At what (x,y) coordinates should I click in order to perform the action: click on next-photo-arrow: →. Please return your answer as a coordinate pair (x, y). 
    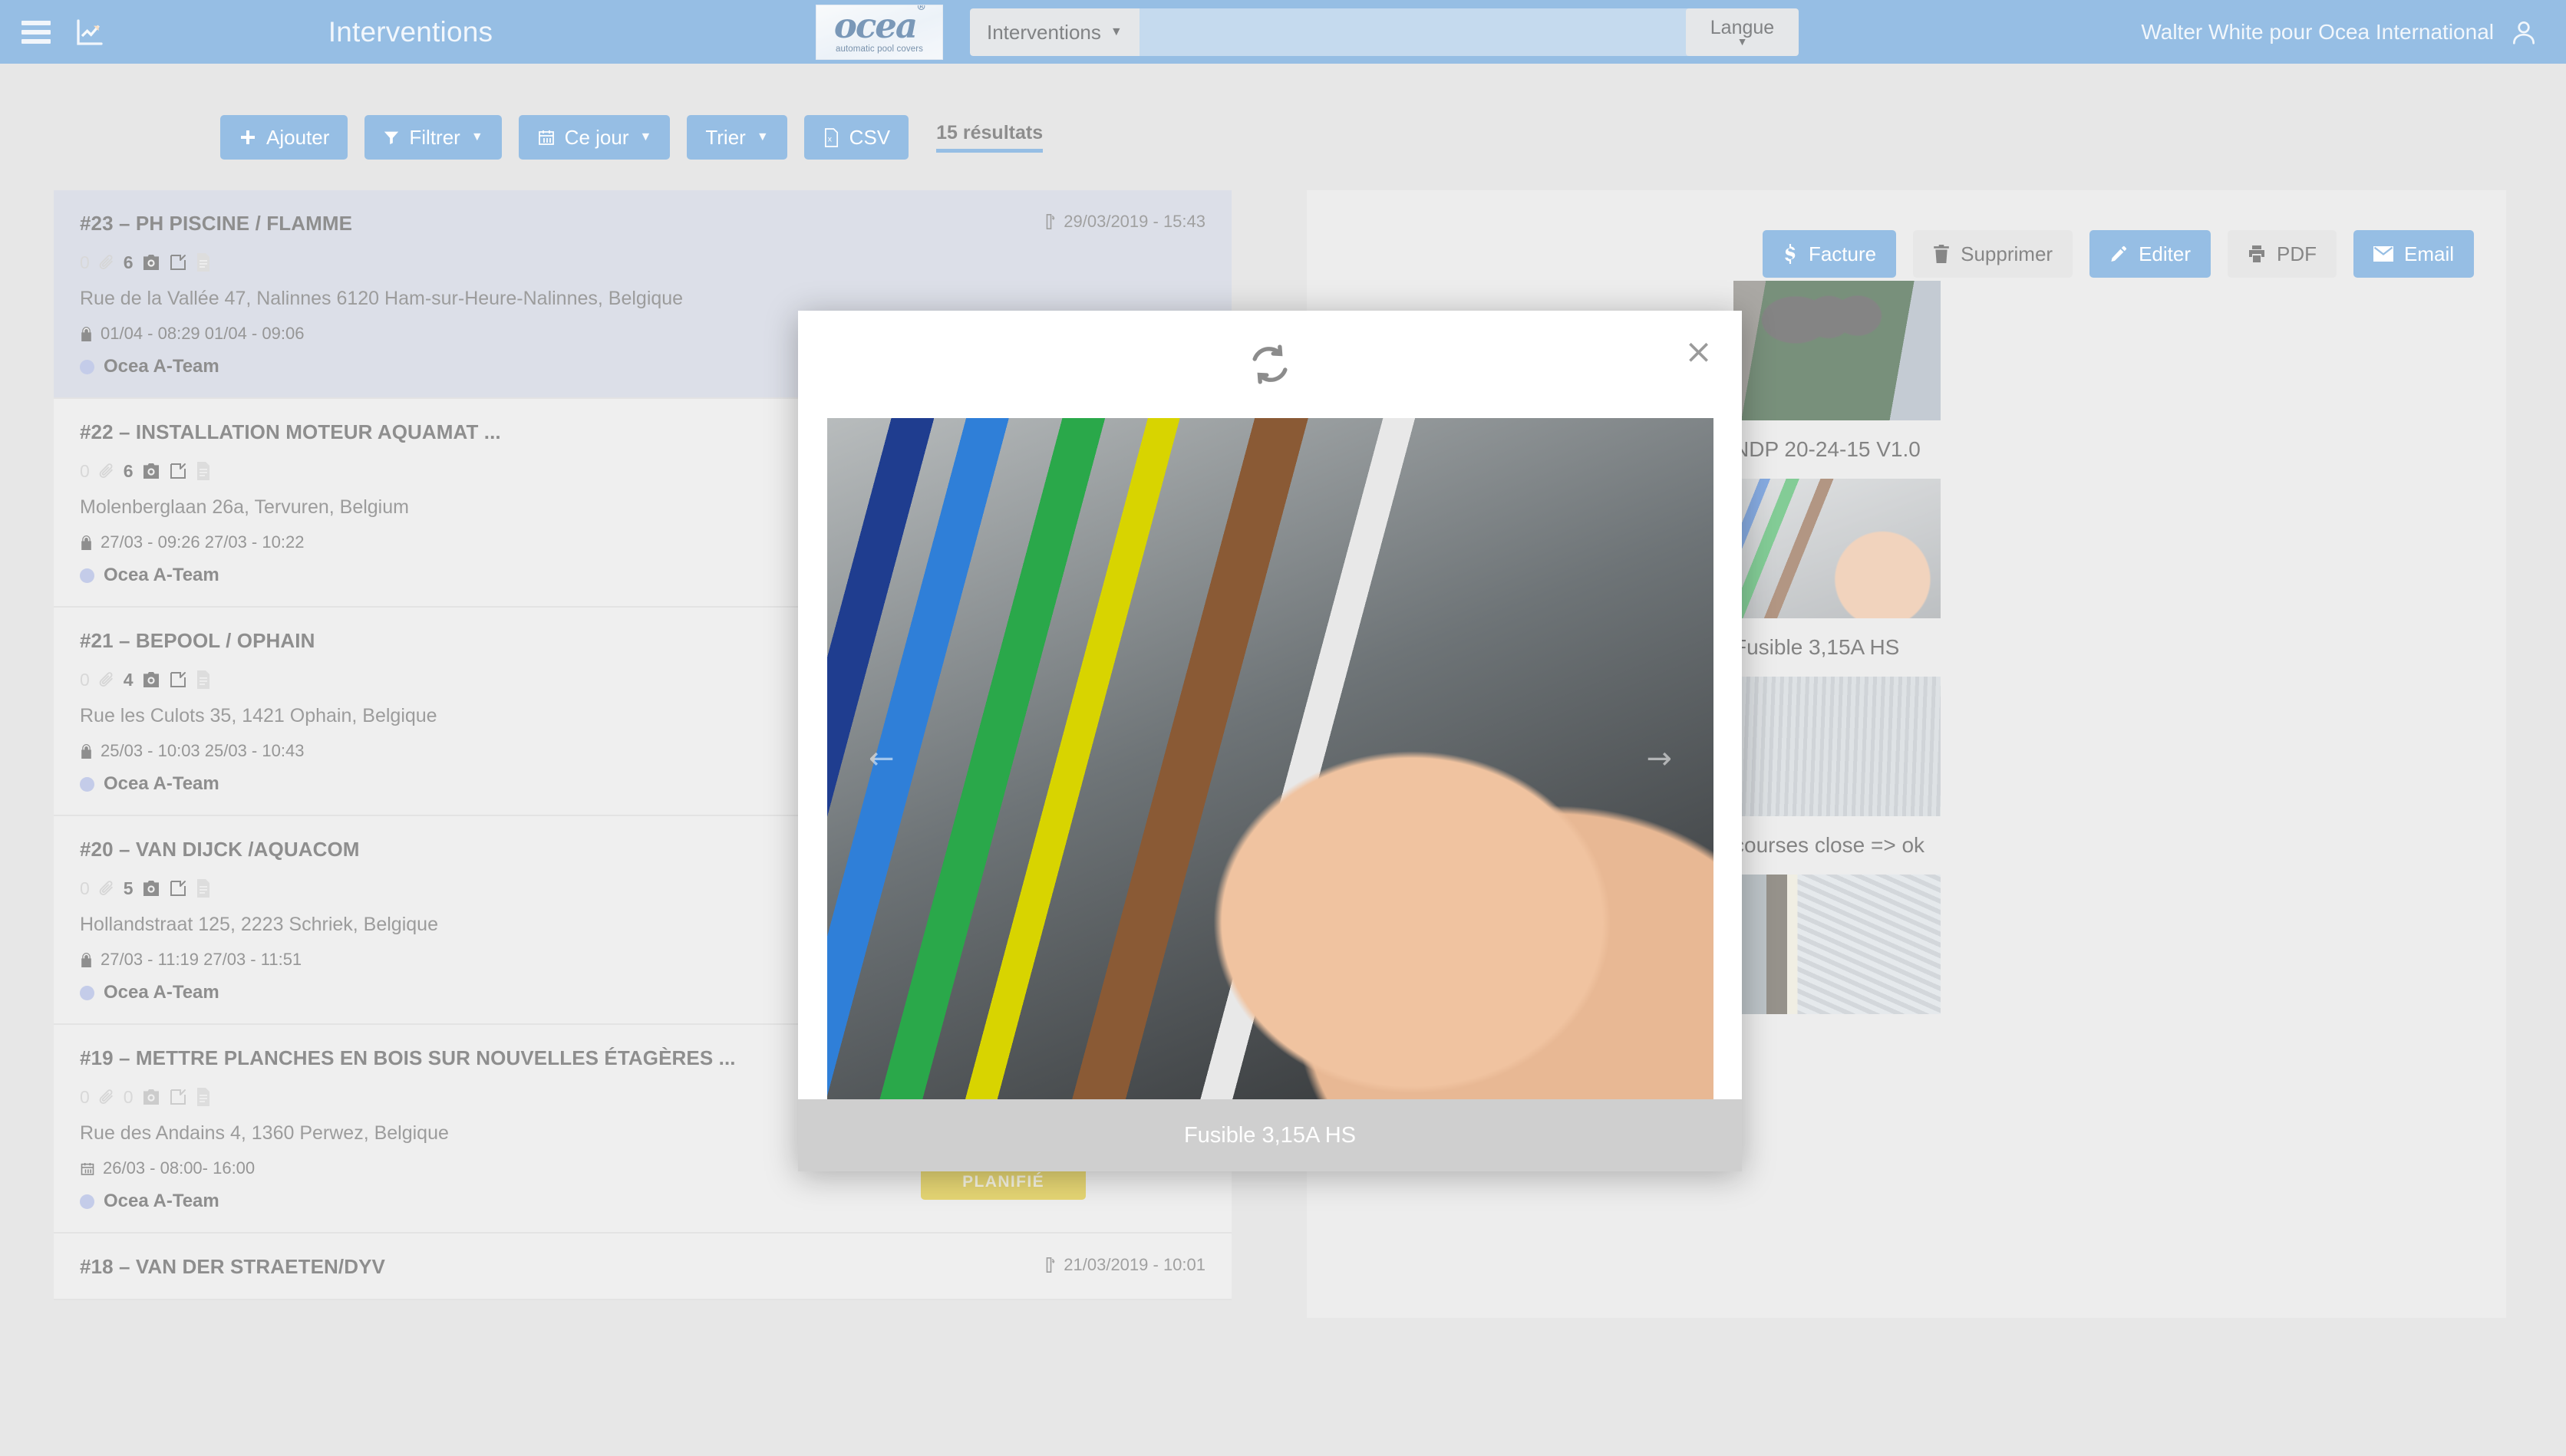
    Looking at the image, I should click on (1659, 758).